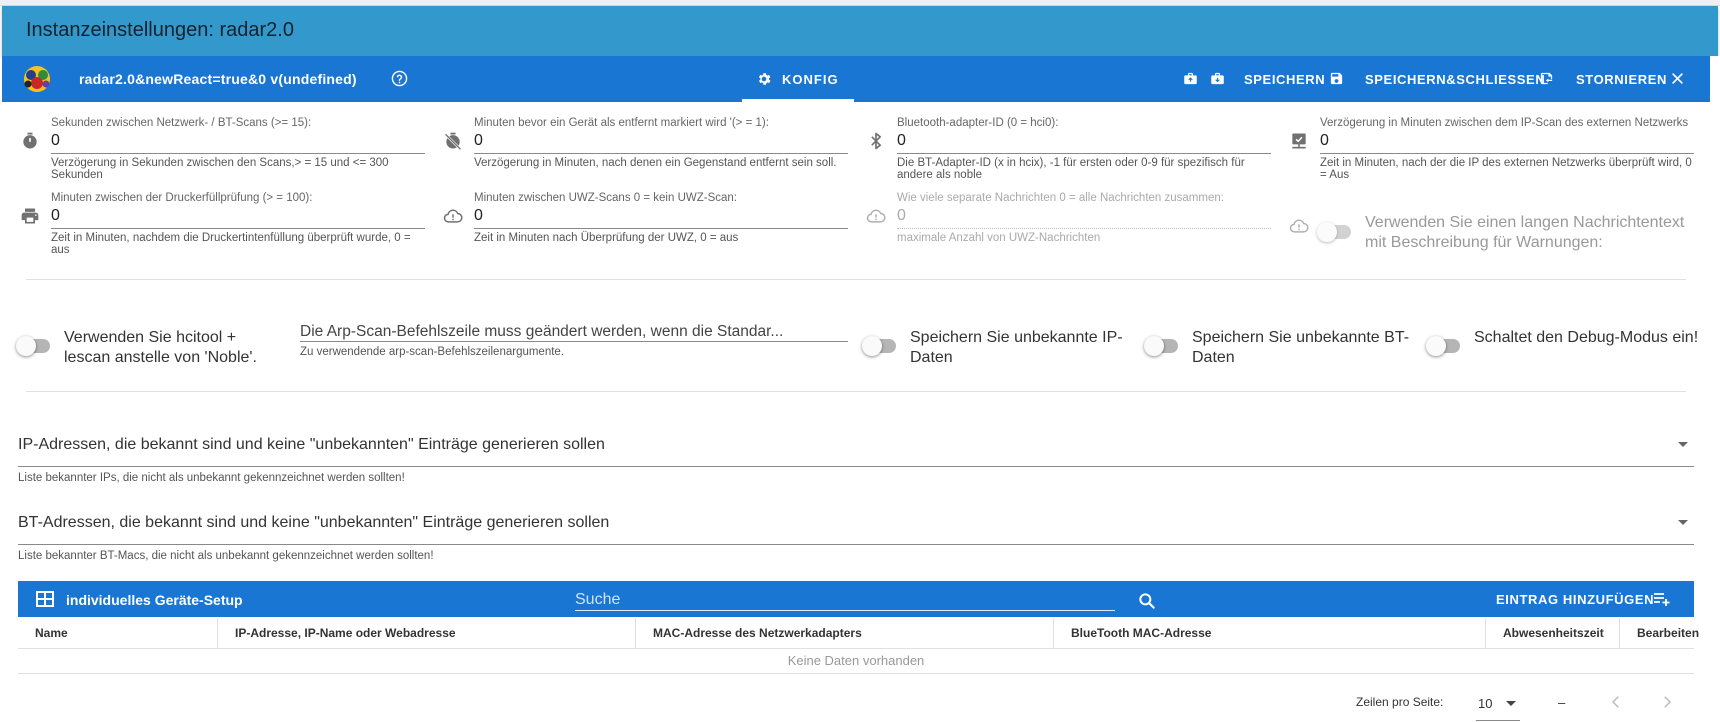  Describe the element at coordinates (1586, 337) in the screenshot. I see `debug-switch-label: Schaltet den Debug-Modus ein!` at that location.